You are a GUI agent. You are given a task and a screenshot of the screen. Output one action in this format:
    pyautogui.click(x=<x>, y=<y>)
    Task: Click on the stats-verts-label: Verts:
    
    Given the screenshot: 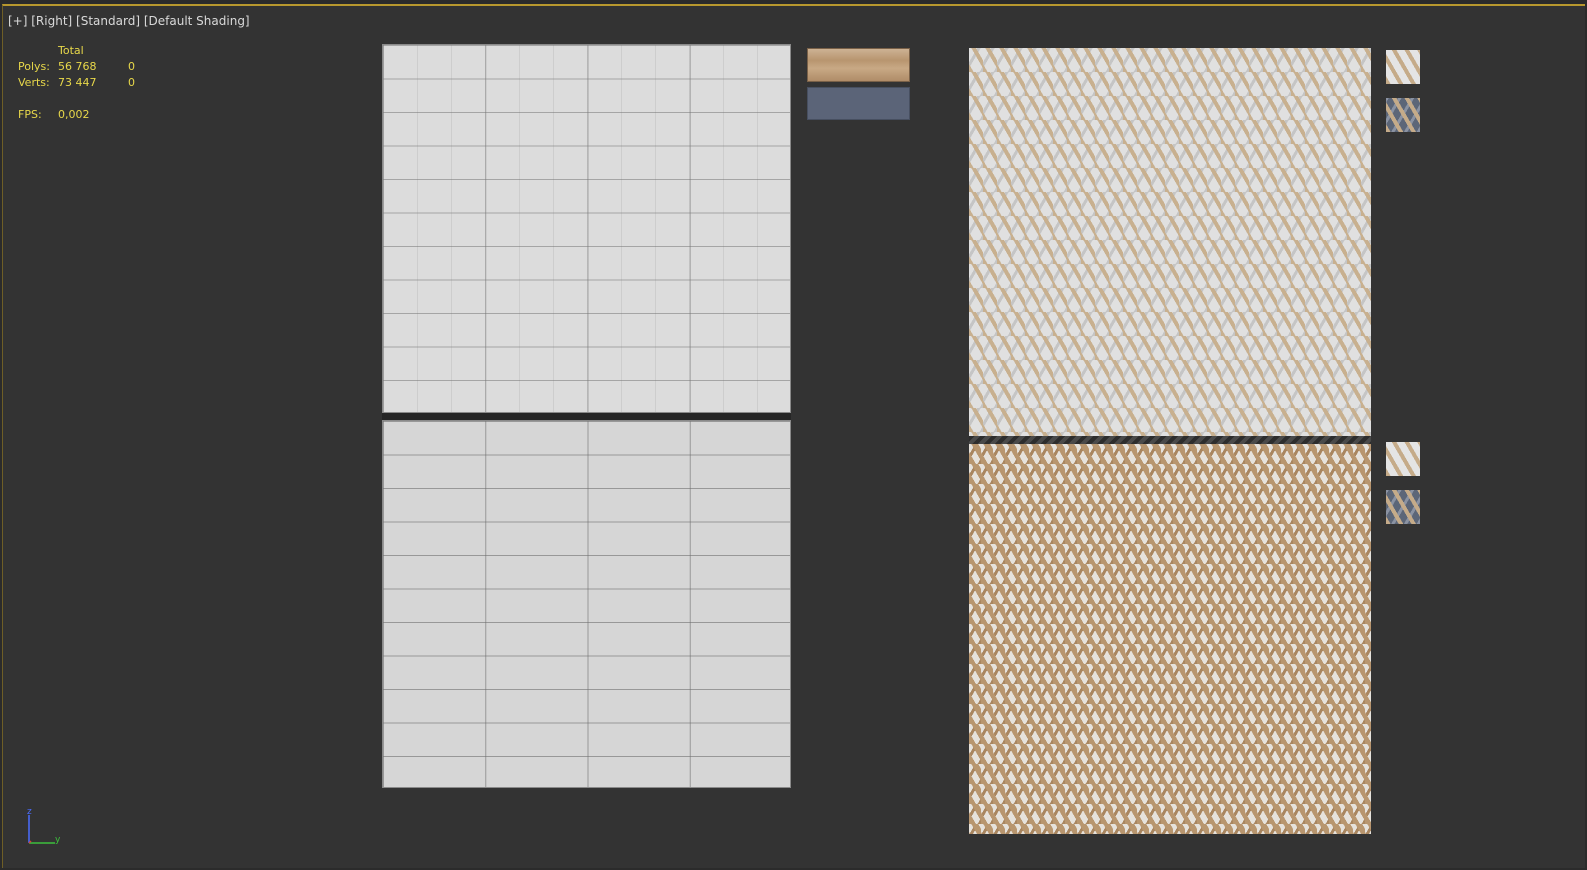 What is the action you would take?
    pyautogui.click(x=34, y=82)
    